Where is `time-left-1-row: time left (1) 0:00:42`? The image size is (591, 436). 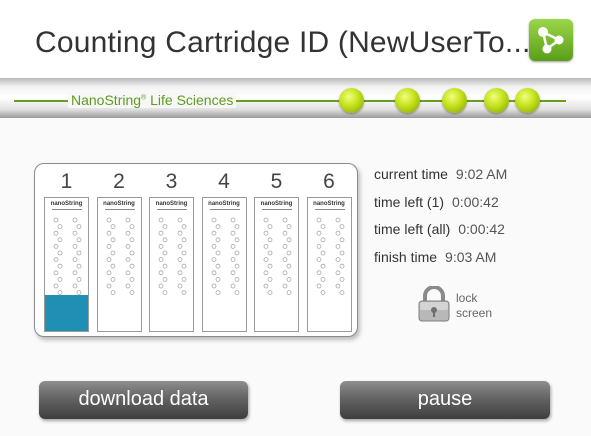 time-left-1-row: time left (1) 0:00:42 is located at coordinates (436, 202).